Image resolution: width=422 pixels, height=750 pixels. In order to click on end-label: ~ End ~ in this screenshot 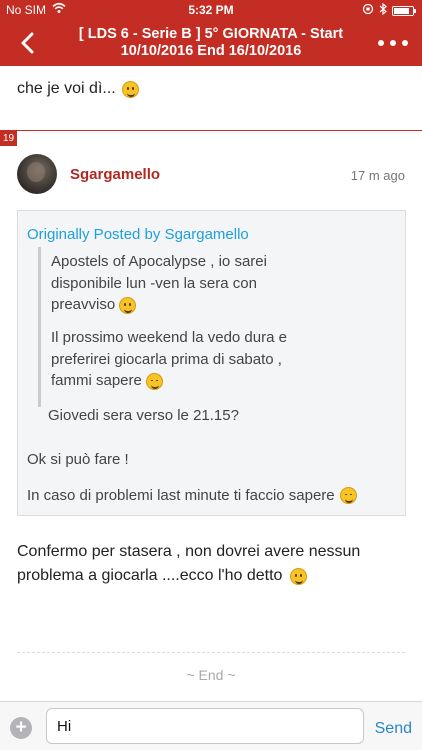, I will do `click(211, 675)`.